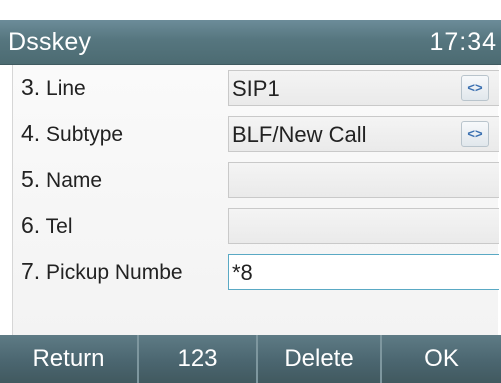 The height and width of the screenshot is (383, 501). What do you see at coordinates (69, 359) in the screenshot?
I see `return-softkey: Return` at bounding box center [69, 359].